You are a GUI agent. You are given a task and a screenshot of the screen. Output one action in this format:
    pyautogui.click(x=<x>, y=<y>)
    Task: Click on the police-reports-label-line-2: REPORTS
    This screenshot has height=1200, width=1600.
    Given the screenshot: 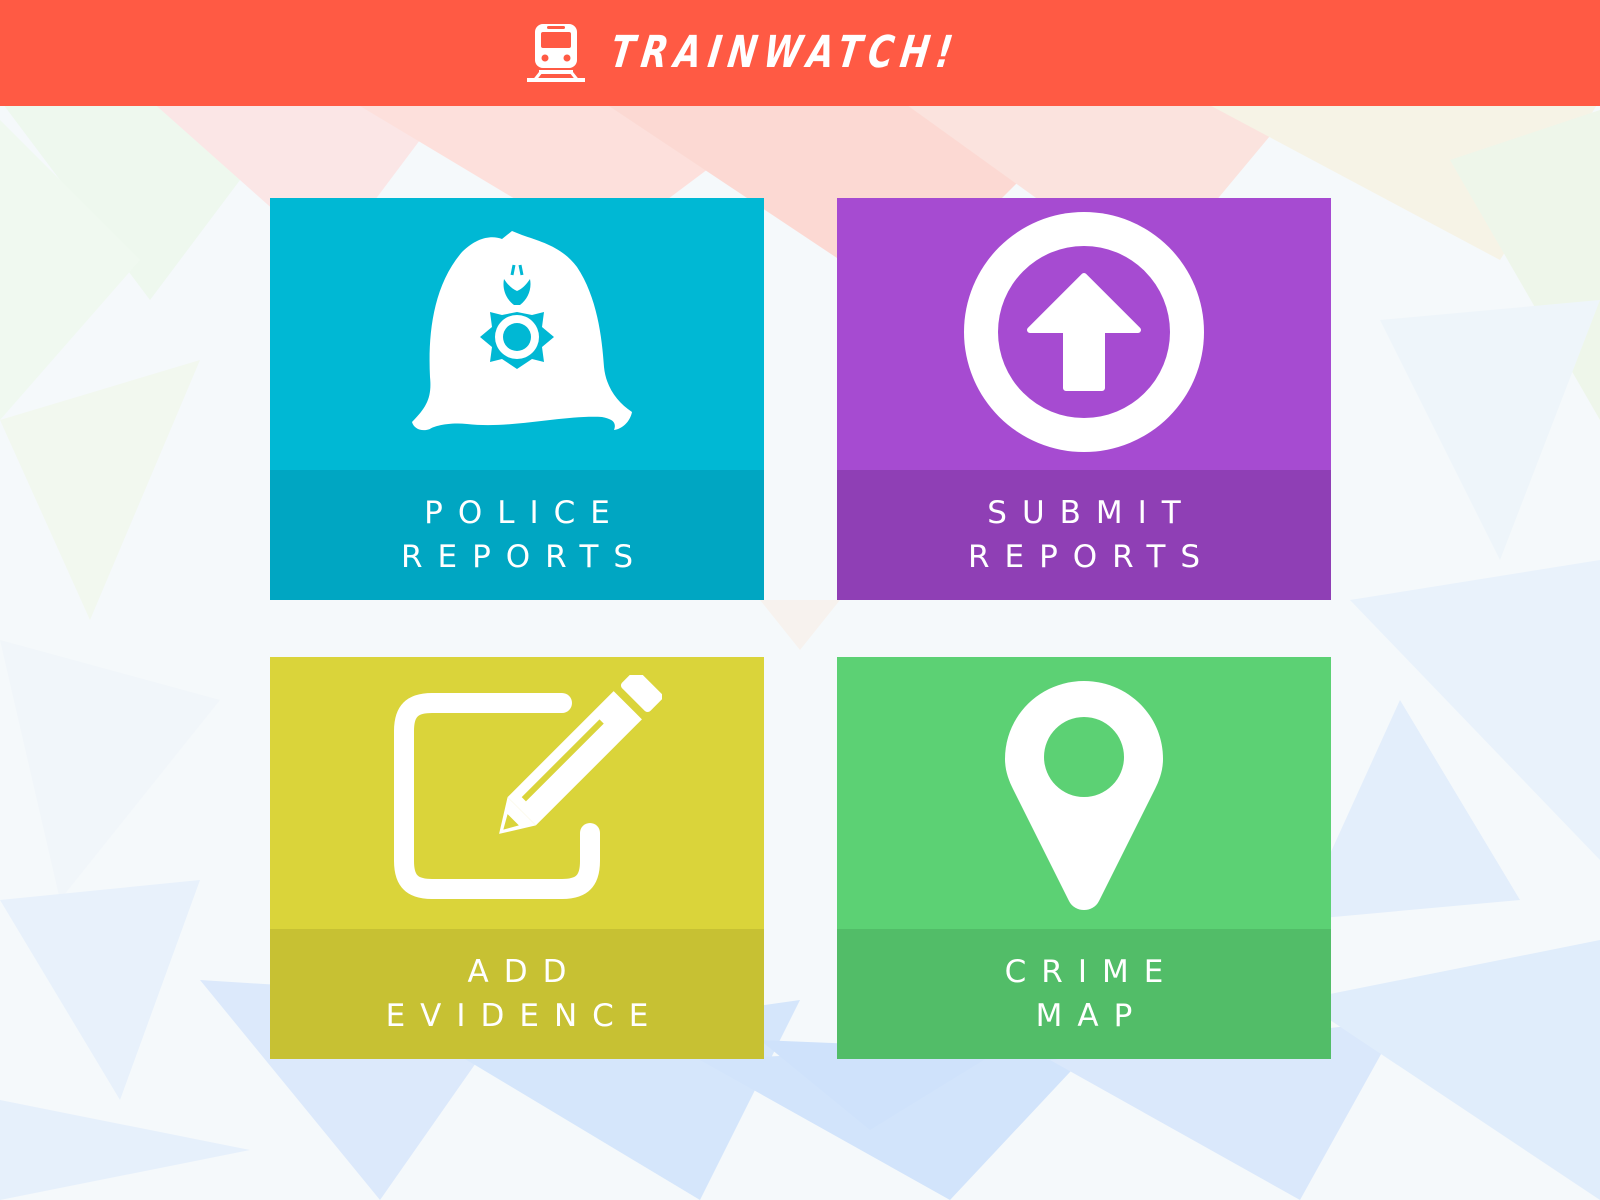 What is the action you would take?
    pyautogui.click(x=524, y=557)
    